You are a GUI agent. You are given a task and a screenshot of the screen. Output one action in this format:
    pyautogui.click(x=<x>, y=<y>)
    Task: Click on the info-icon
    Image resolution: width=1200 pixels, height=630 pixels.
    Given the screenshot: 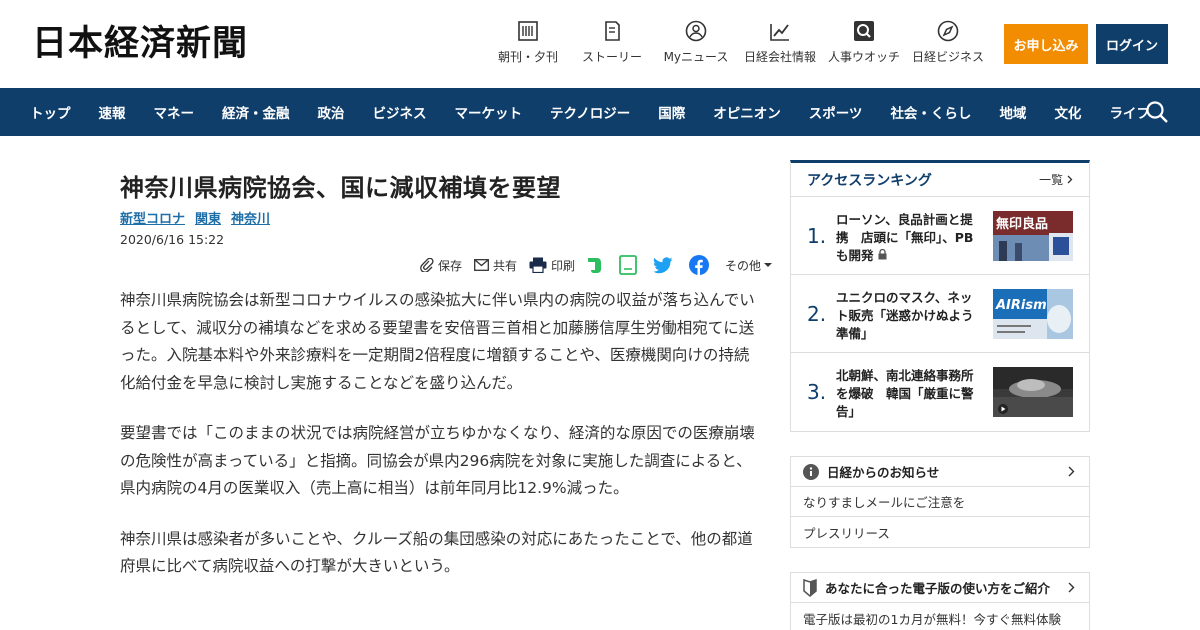 What is the action you would take?
    pyautogui.click(x=811, y=471)
    